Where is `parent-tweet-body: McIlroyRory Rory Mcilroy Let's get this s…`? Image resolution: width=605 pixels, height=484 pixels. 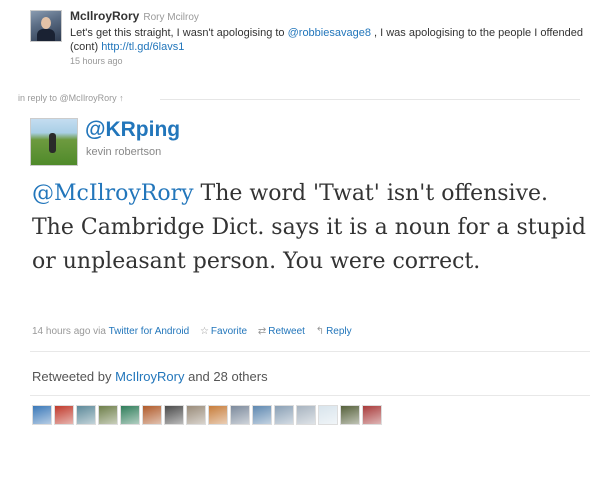
parent-tweet-body: McIlroyRory Rory Mcilroy Let's get this s… is located at coordinates (330, 36).